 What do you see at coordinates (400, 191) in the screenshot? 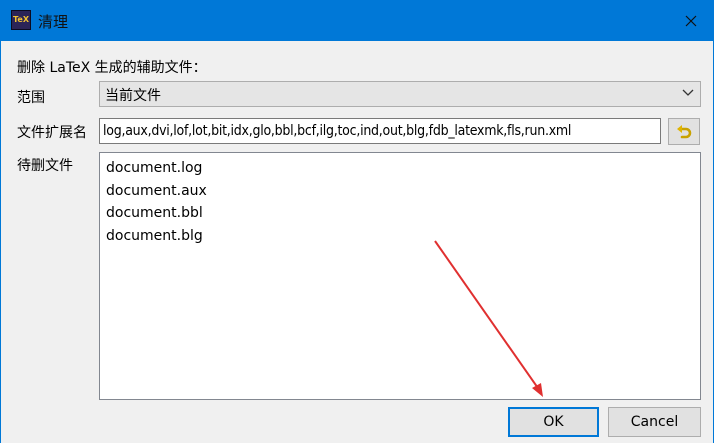
I see `list-item: document.aux` at bounding box center [400, 191].